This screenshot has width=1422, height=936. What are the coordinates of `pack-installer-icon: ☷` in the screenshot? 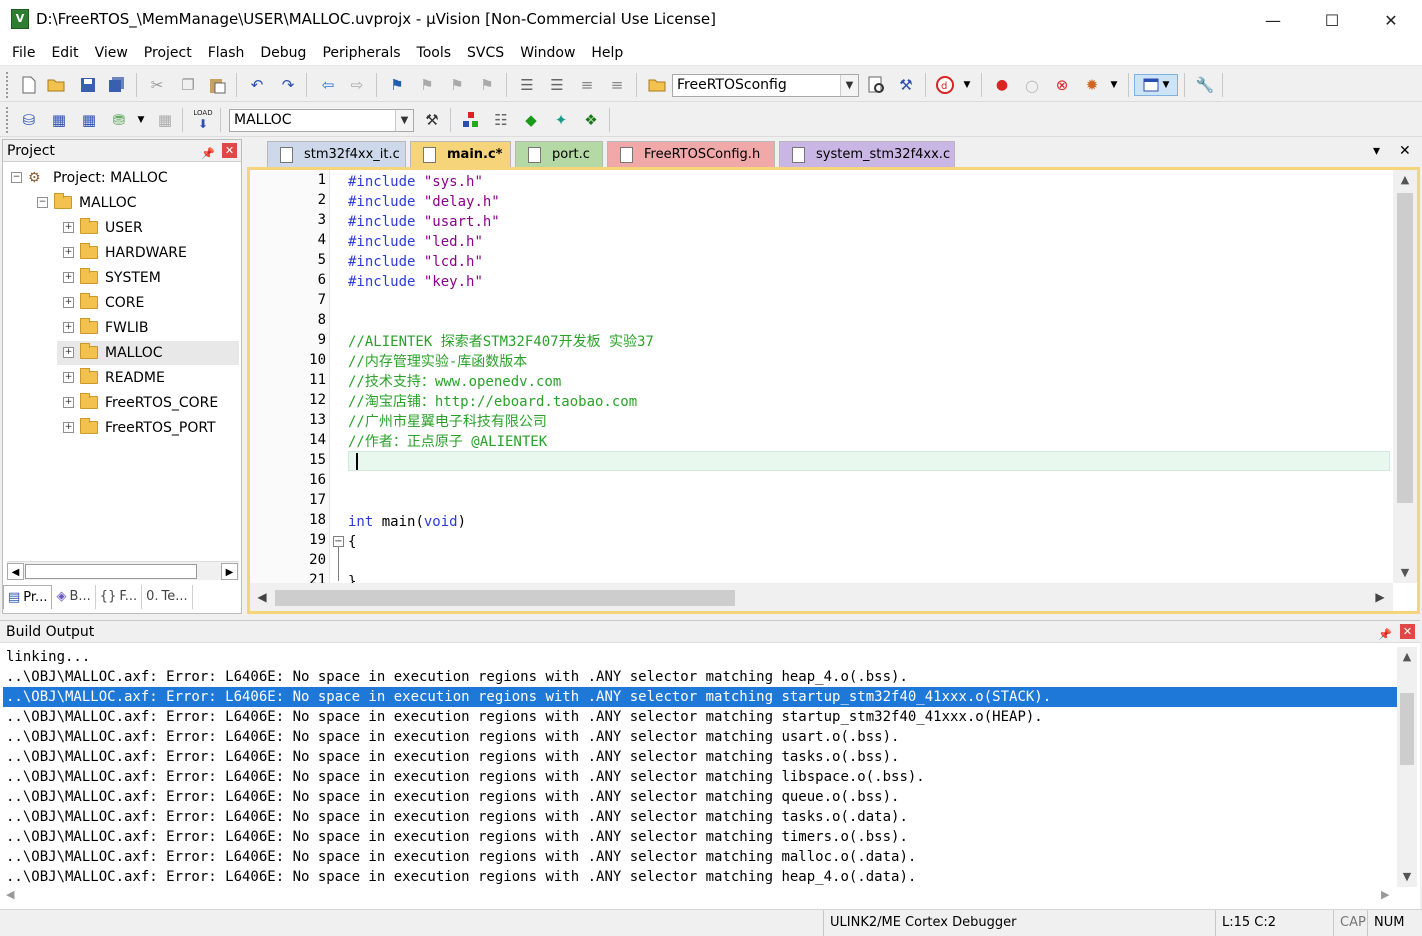 It's located at (501, 120).